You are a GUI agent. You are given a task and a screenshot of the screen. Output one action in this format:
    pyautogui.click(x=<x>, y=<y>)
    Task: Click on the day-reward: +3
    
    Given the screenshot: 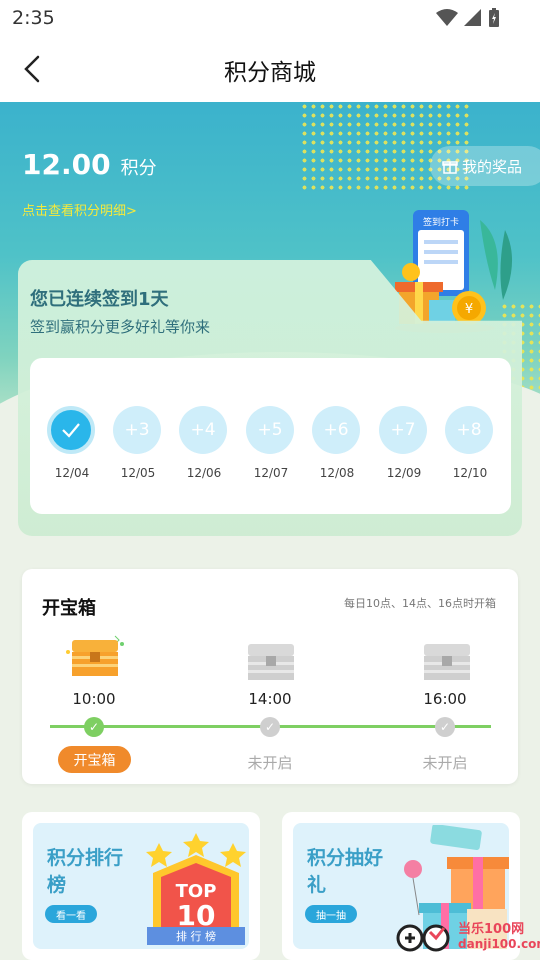 What is the action you would take?
    pyautogui.click(x=137, y=430)
    